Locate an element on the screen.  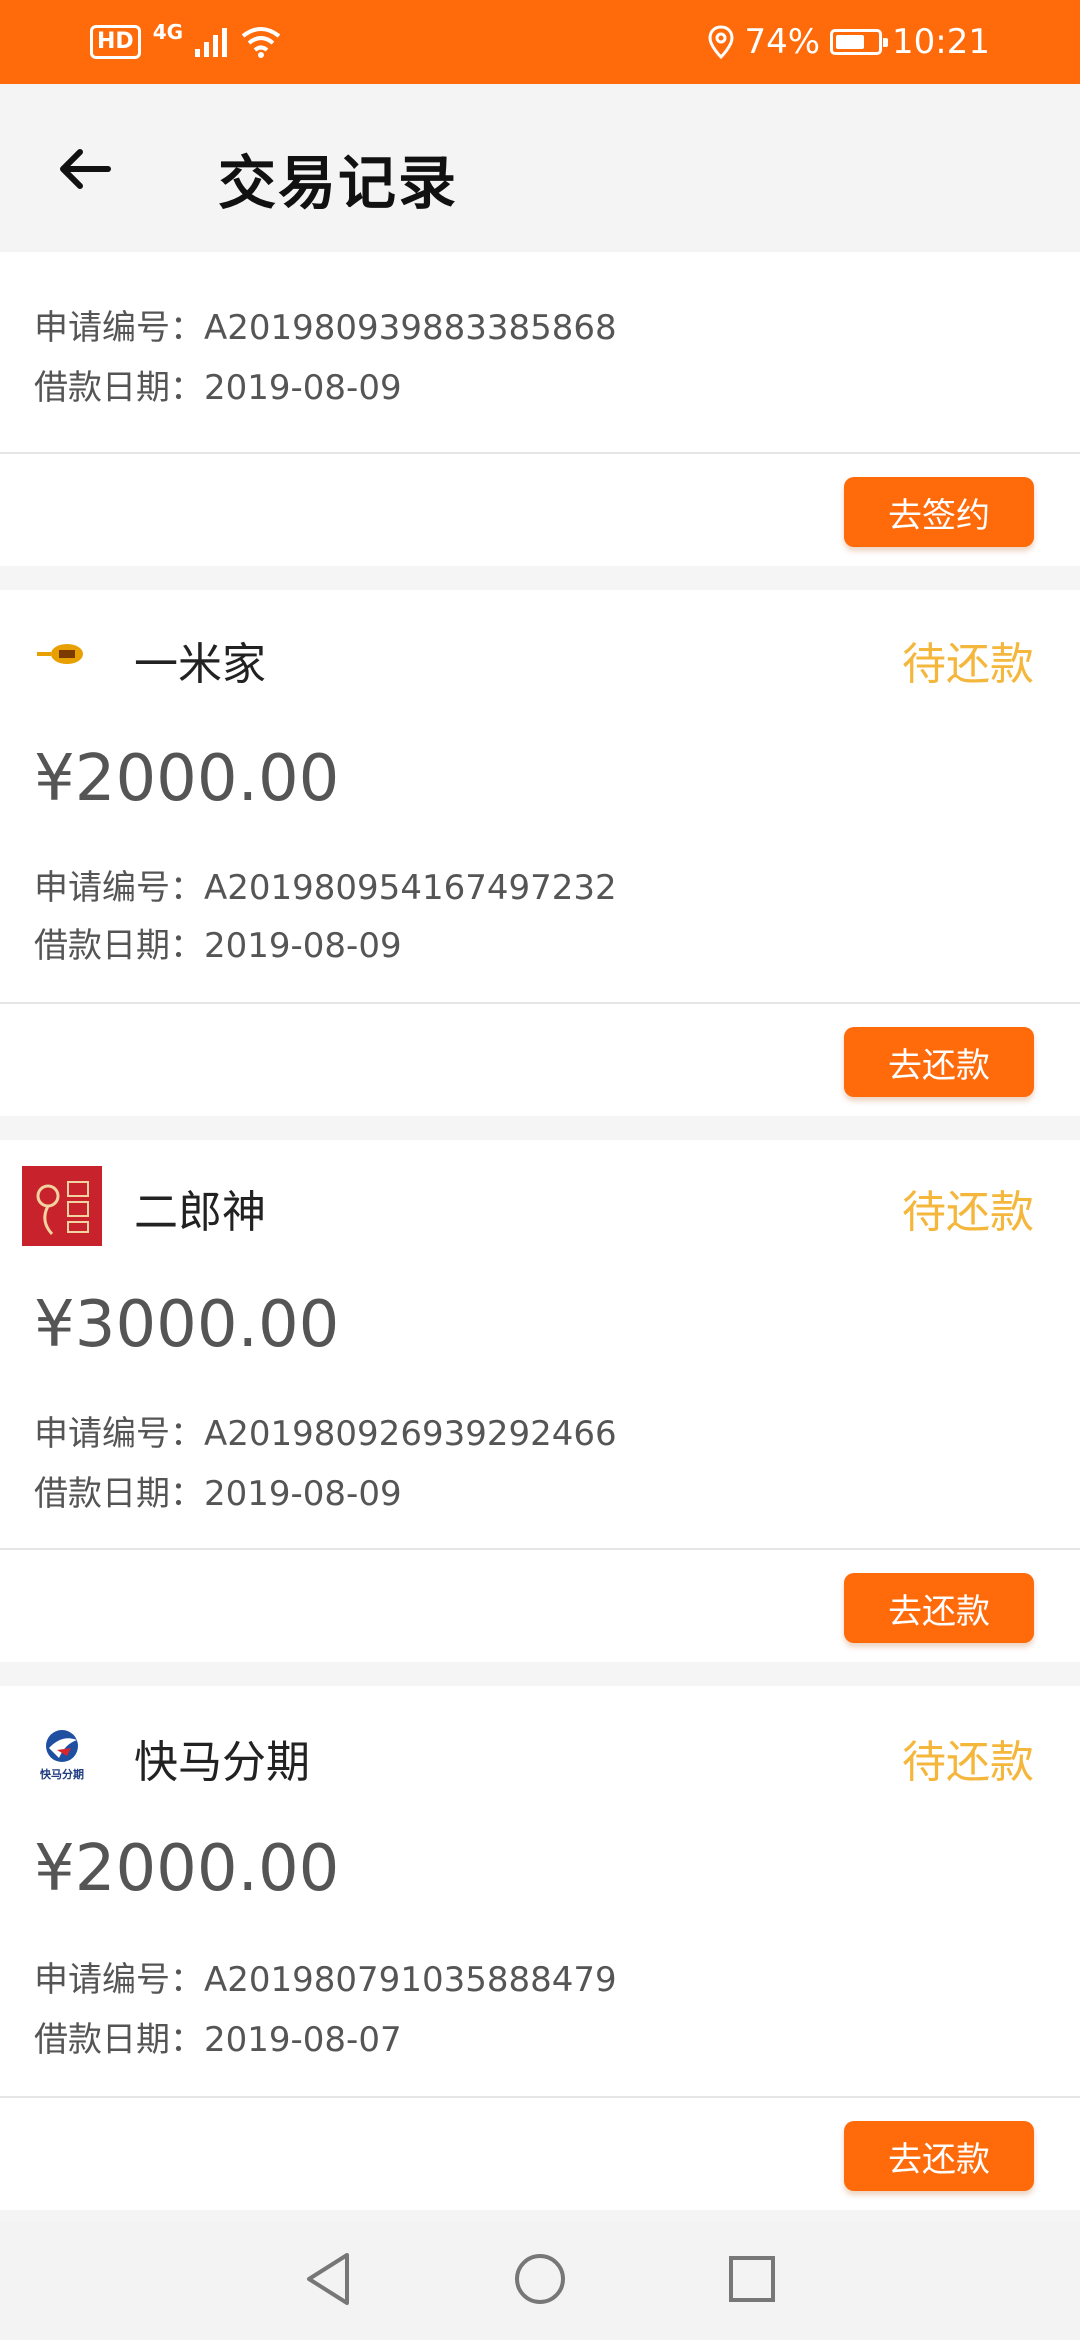
sign-contract-button: 去签约 is located at coordinates (939, 512).